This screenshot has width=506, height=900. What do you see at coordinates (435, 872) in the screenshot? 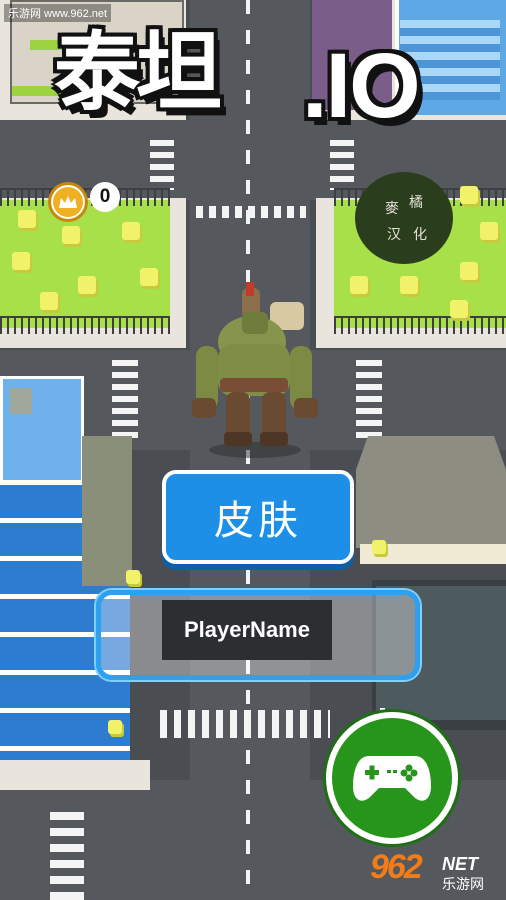
I see `site-logo: 962 NET 乐游网` at bounding box center [435, 872].